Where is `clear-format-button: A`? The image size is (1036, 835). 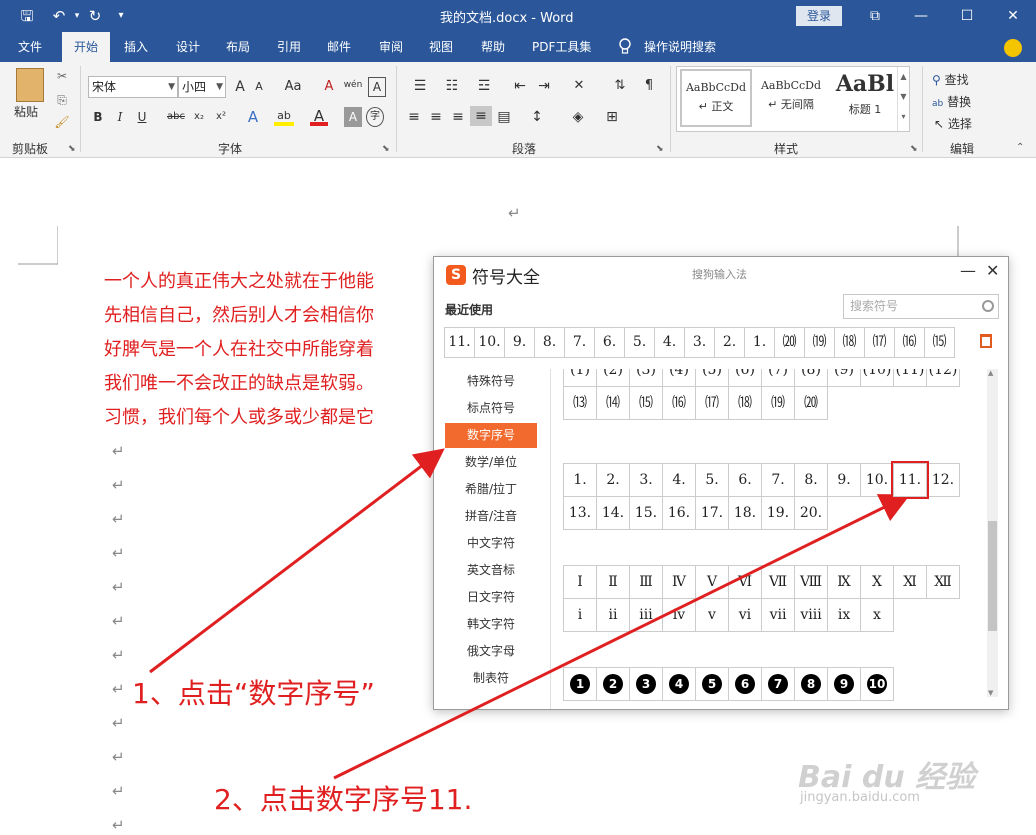 clear-format-button: A is located at coordinates (329, 87).